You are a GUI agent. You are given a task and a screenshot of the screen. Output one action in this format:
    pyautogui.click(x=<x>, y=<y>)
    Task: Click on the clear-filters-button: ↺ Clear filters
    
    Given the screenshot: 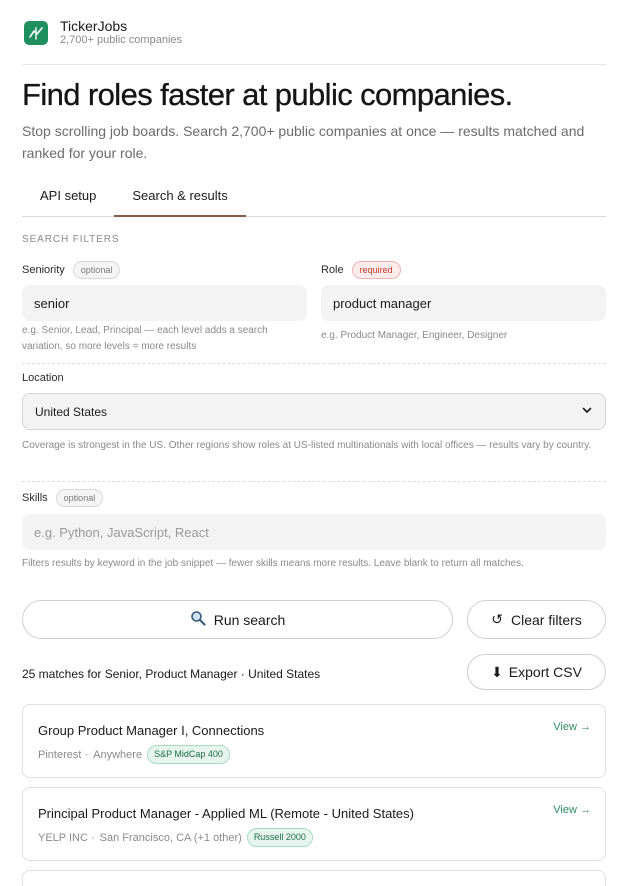 What is the action you would take?
    pyautogui.click(x=536, y=619)
    